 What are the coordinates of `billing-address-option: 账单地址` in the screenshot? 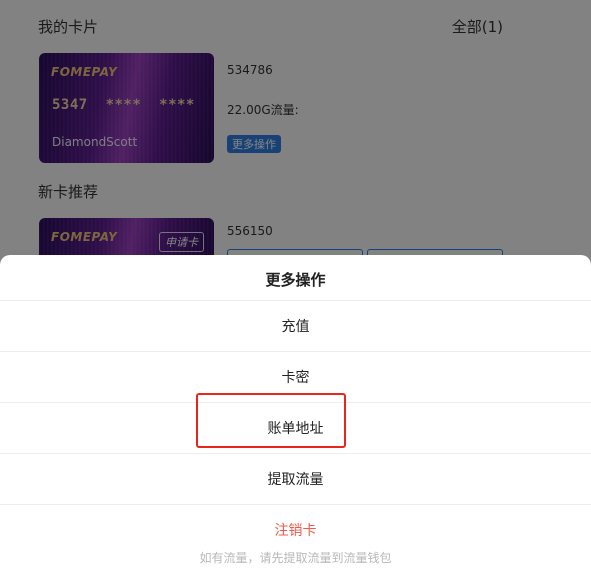 It's located at (295, 427).